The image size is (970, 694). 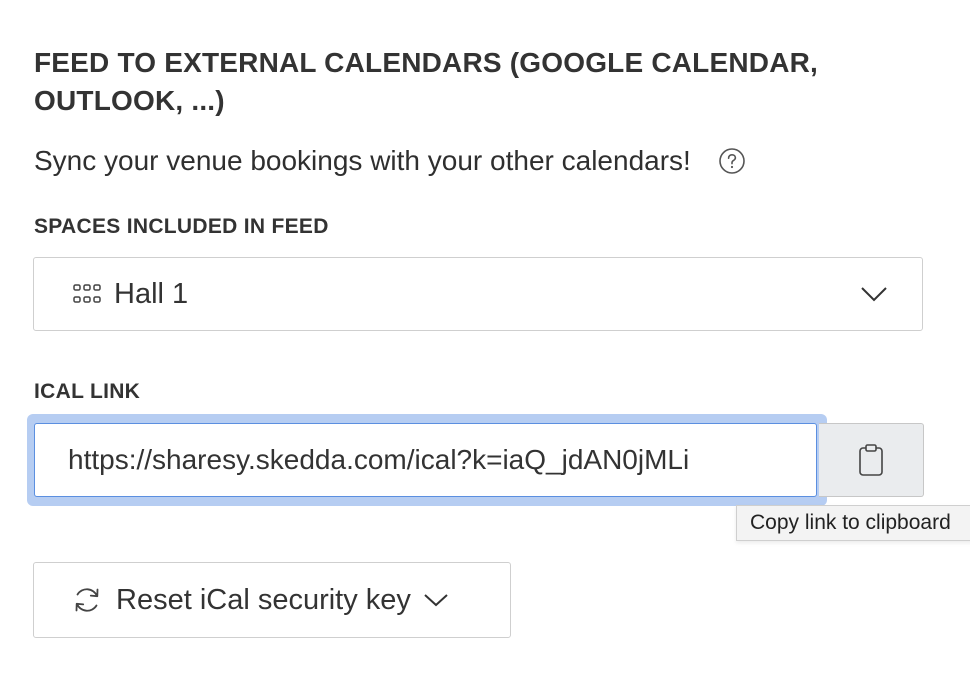 I want to click on ical-link-row, so click(x=477, y=460).